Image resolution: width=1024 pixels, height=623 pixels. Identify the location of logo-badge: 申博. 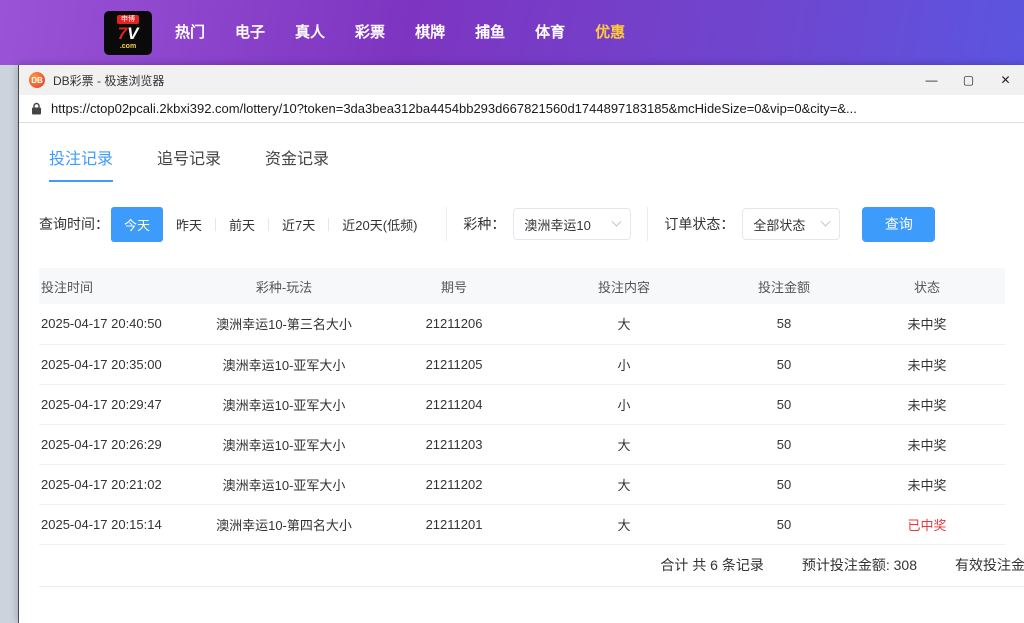
(128, 19).